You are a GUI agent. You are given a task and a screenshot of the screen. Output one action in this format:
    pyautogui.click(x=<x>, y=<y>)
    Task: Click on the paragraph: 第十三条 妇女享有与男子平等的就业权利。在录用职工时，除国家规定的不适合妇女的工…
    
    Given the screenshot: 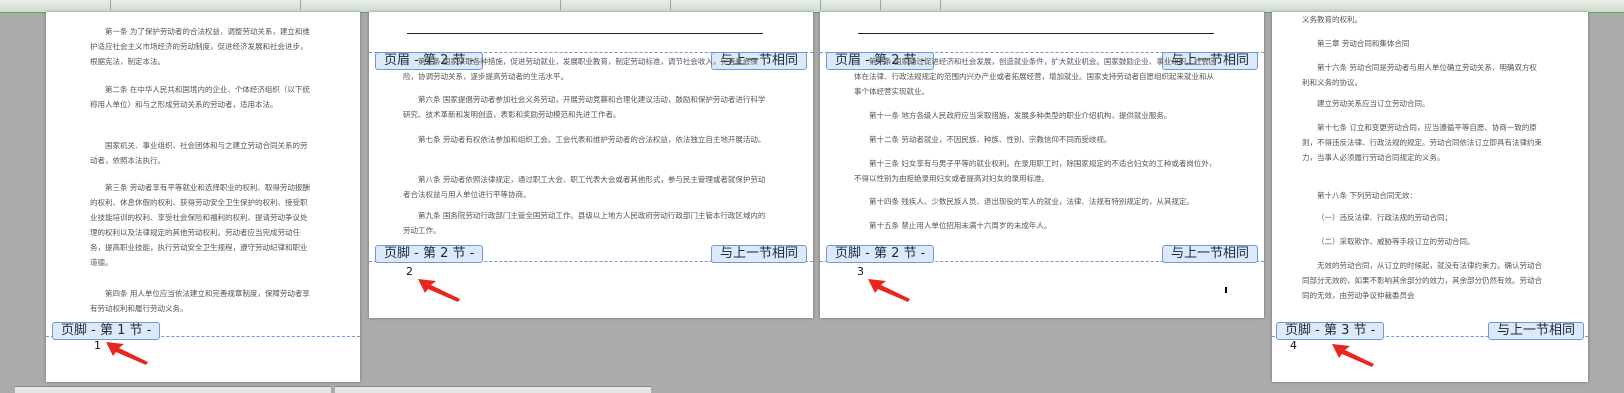 What is the action you would take?
    pyautogui.click(x=1036, y=171)
    